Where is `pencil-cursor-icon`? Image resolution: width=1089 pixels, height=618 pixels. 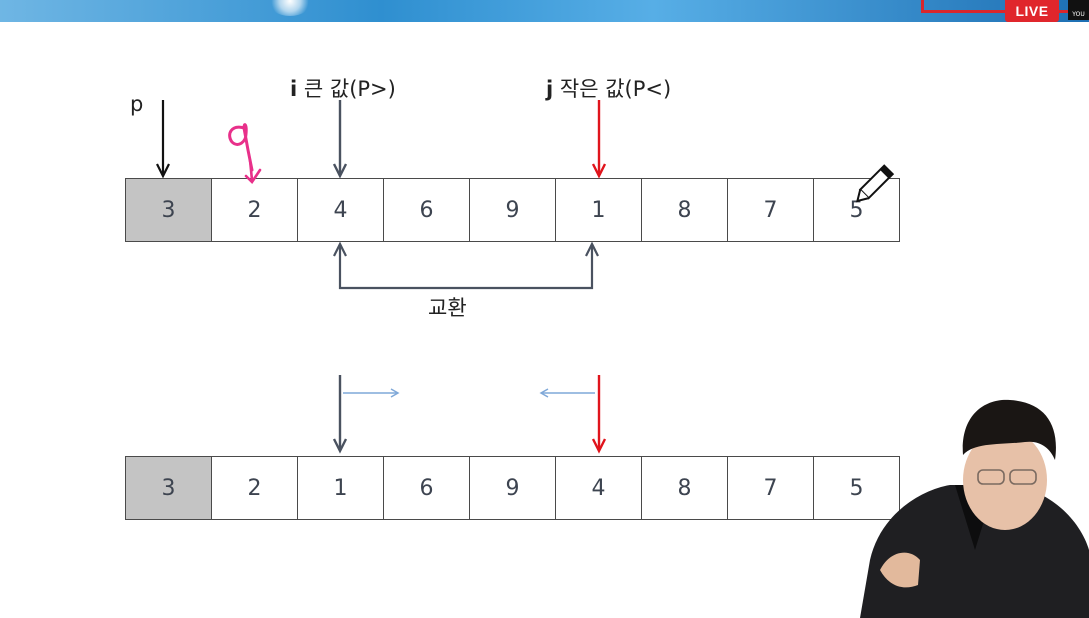
pencil-cursor-icon is located at coordinates (875, 183).